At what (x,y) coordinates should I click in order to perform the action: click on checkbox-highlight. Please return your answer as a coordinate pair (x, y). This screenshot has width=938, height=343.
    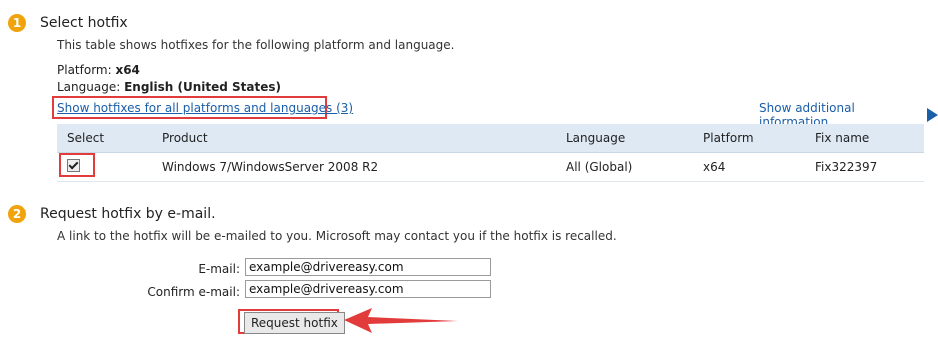
    Looking at the image, I should click on (77, 165).